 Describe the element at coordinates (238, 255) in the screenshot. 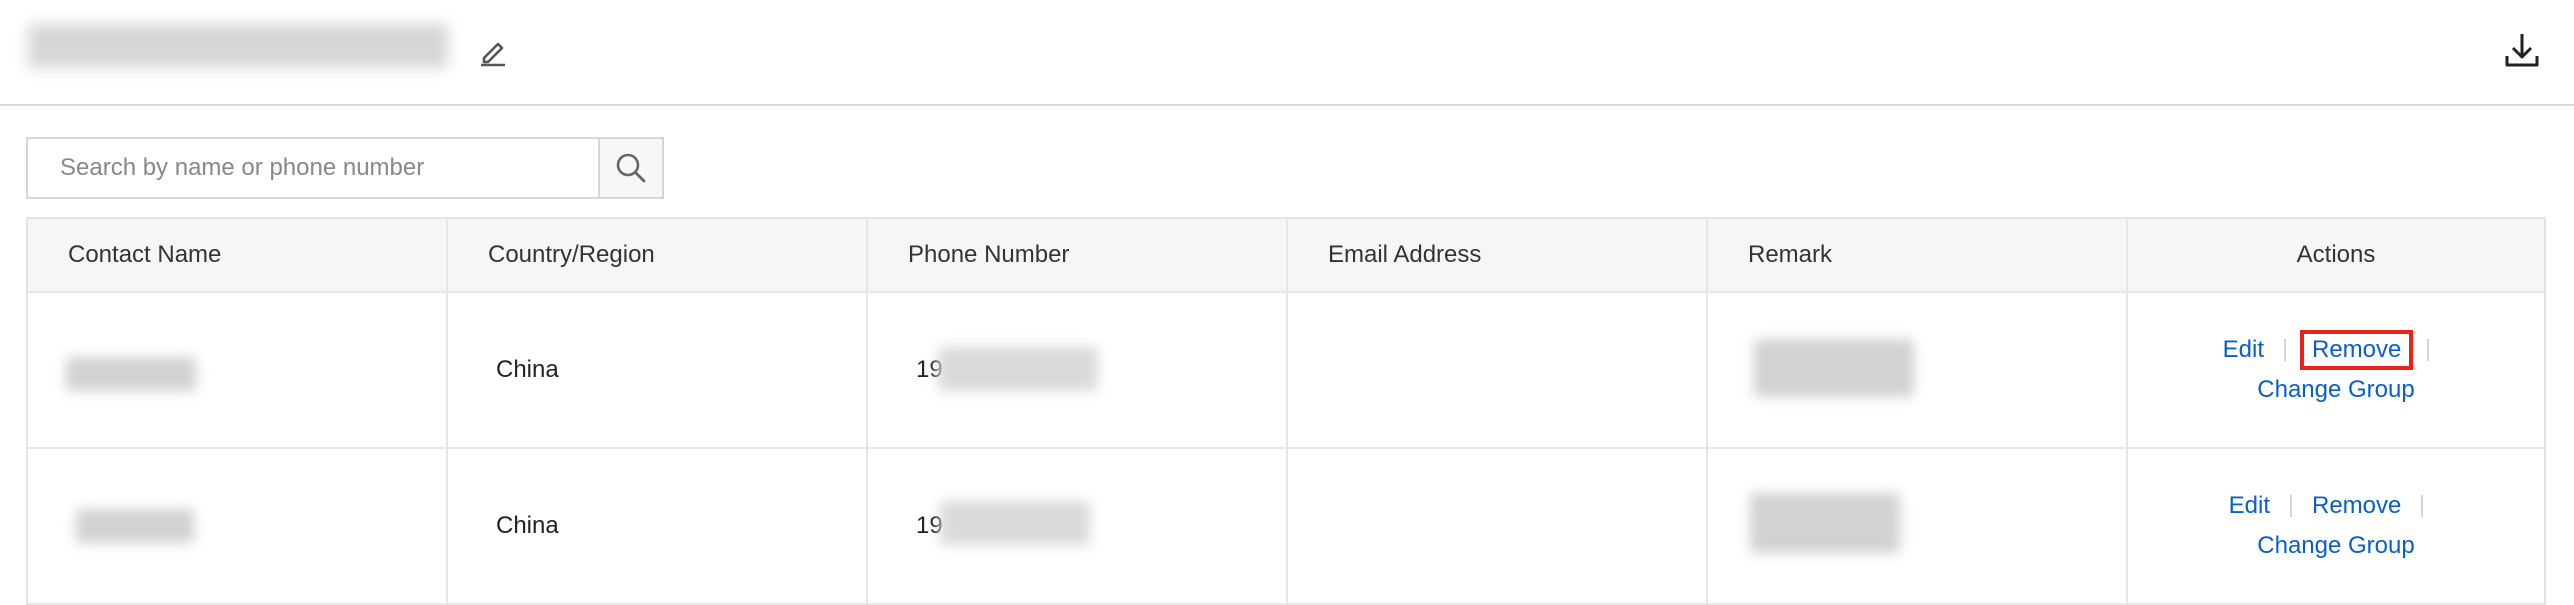

I see `column-header-contact-name: Contact Name` at that location.